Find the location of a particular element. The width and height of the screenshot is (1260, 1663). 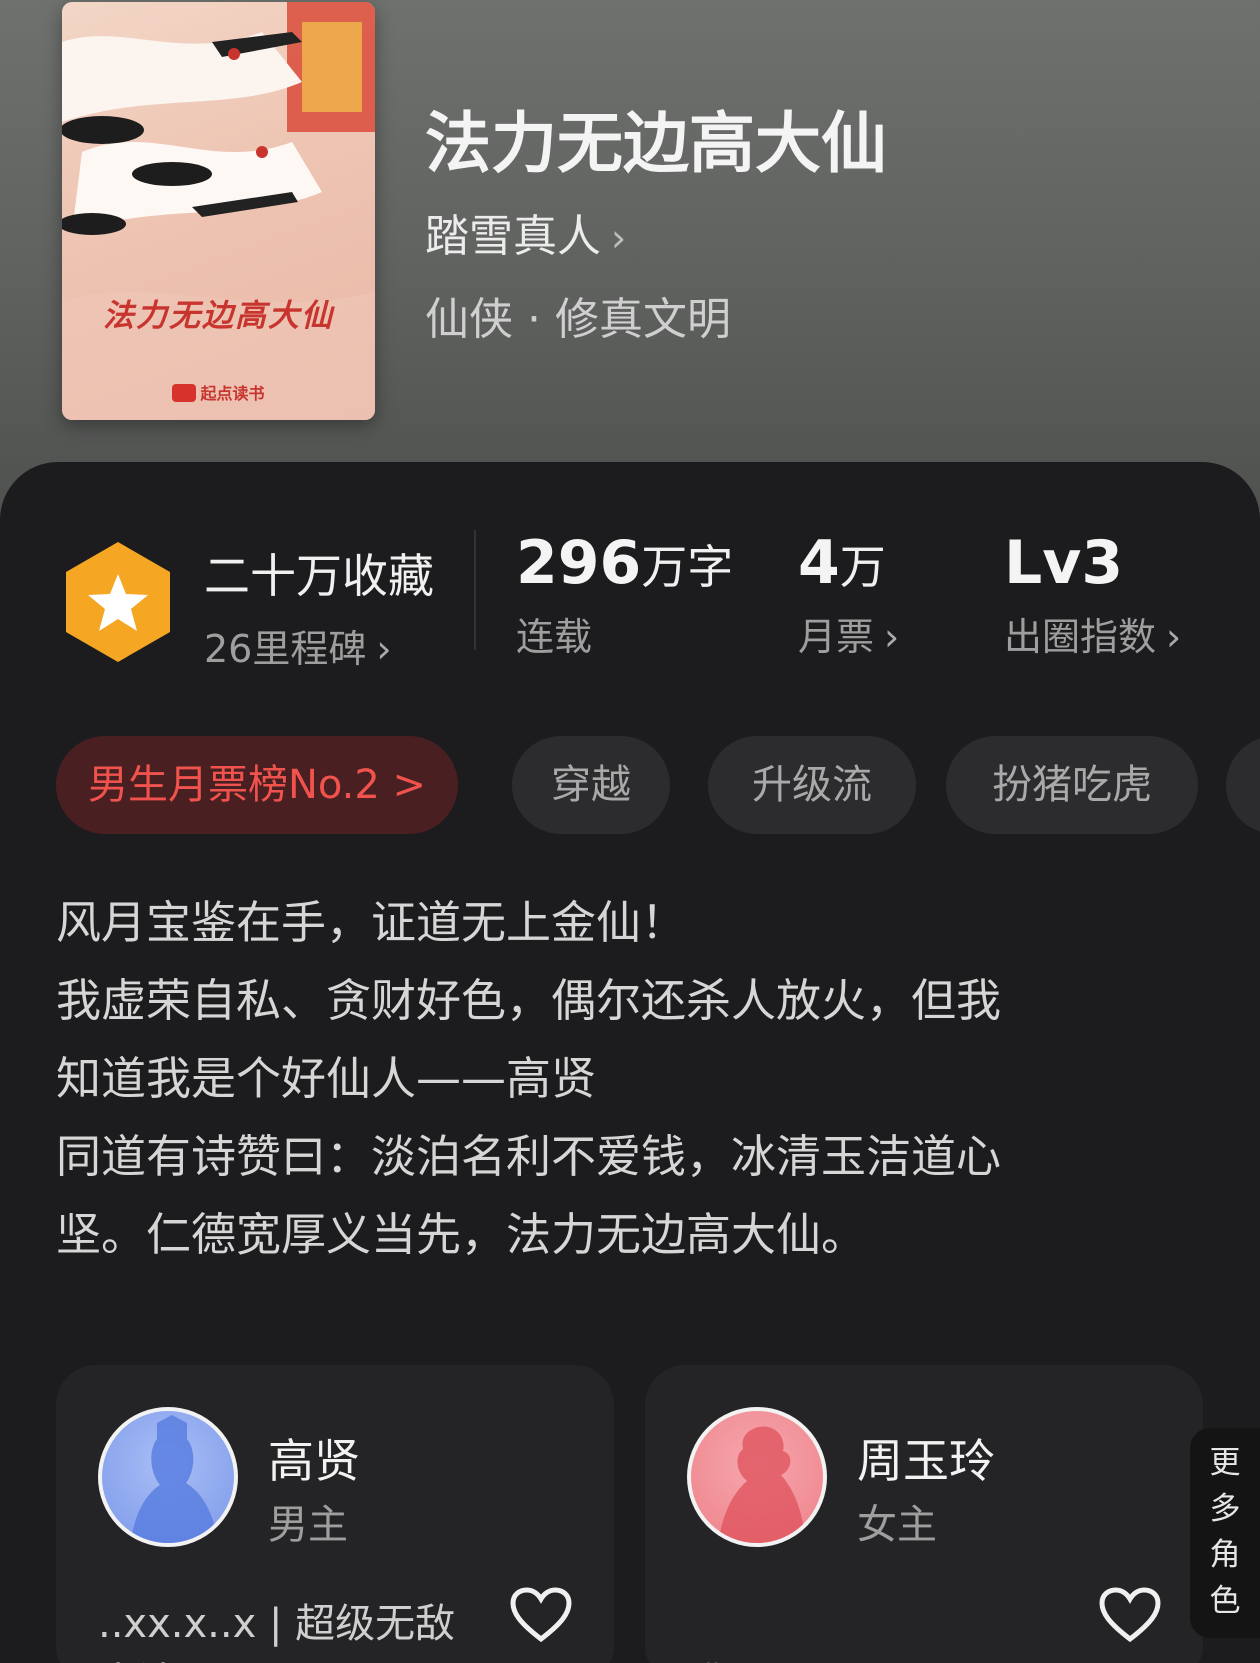

level-value: Lv3 is located at coordinates (1064, 563).